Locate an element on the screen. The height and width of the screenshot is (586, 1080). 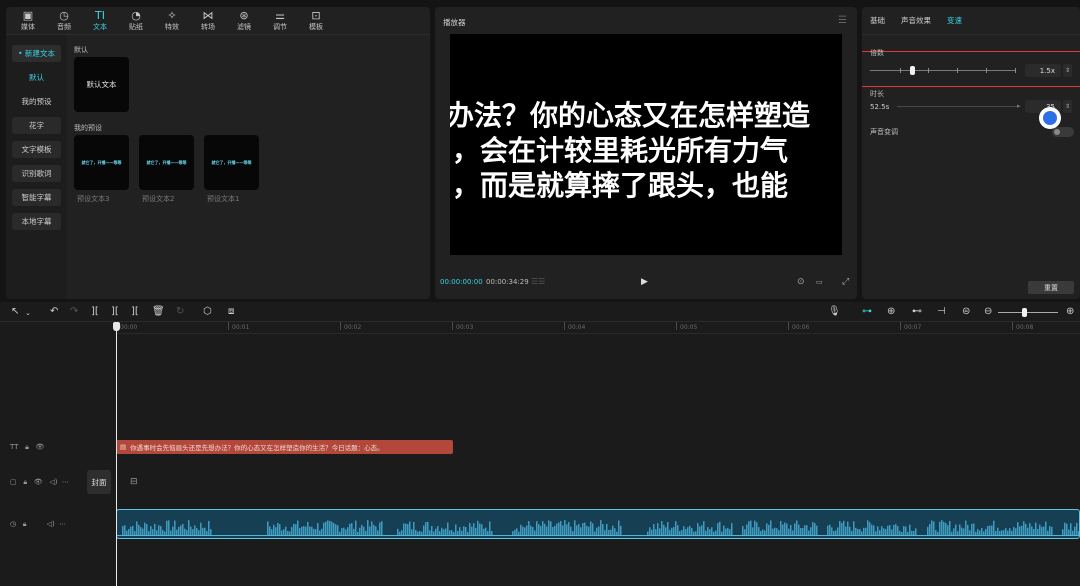
tab-text: TI 文本 is located at coordinates (100, 20).